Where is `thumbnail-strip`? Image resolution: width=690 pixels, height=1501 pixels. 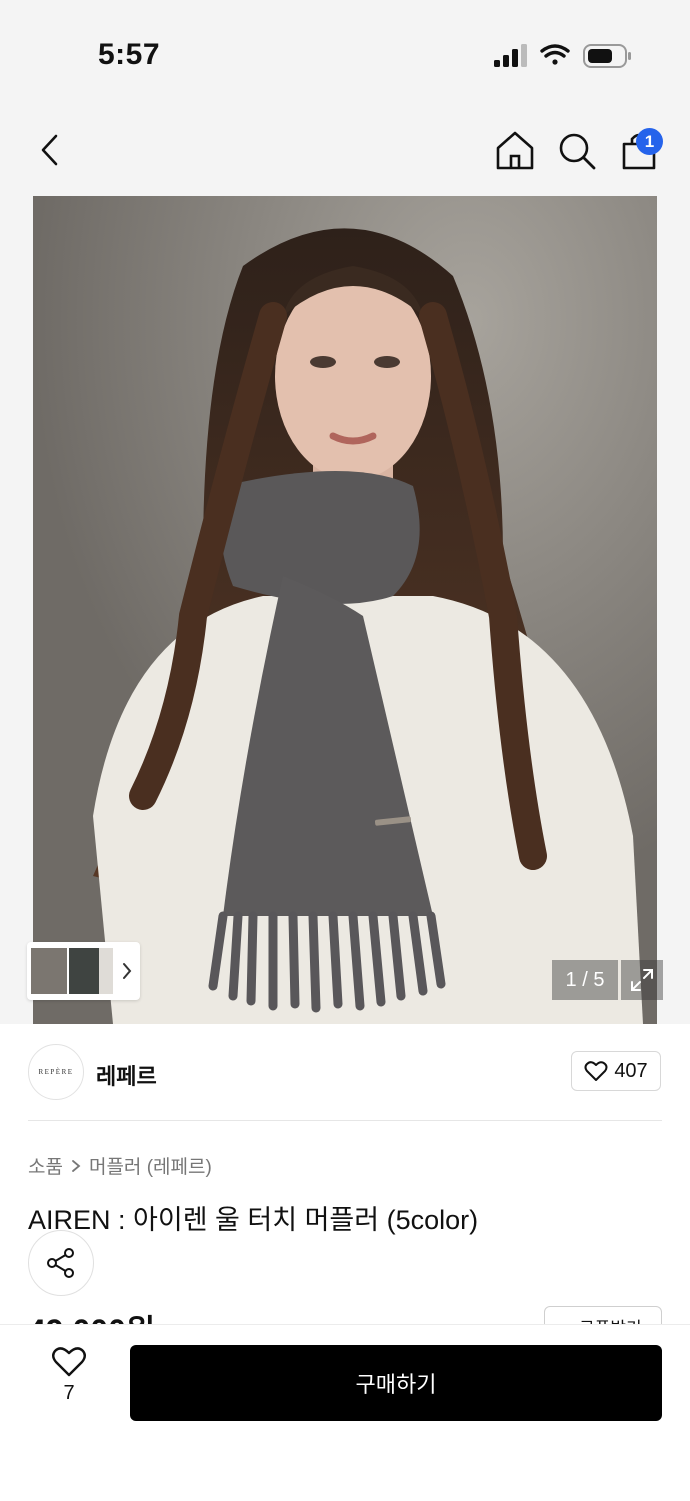 thumbnail-strip is located at coordinates (83, 971).